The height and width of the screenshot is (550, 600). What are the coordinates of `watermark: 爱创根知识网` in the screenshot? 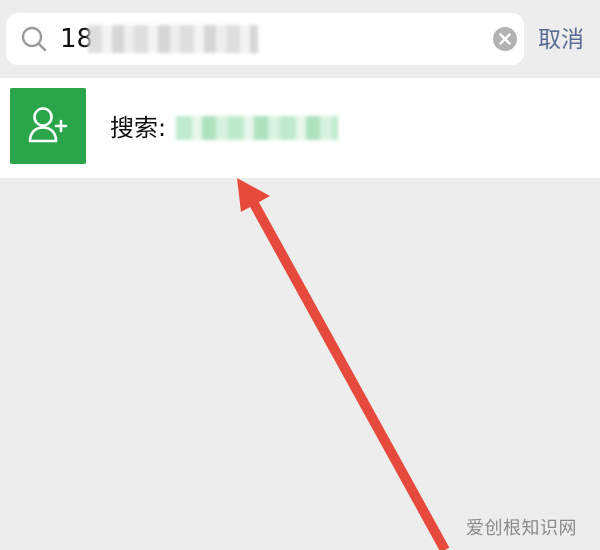 It's located at (521, 528).